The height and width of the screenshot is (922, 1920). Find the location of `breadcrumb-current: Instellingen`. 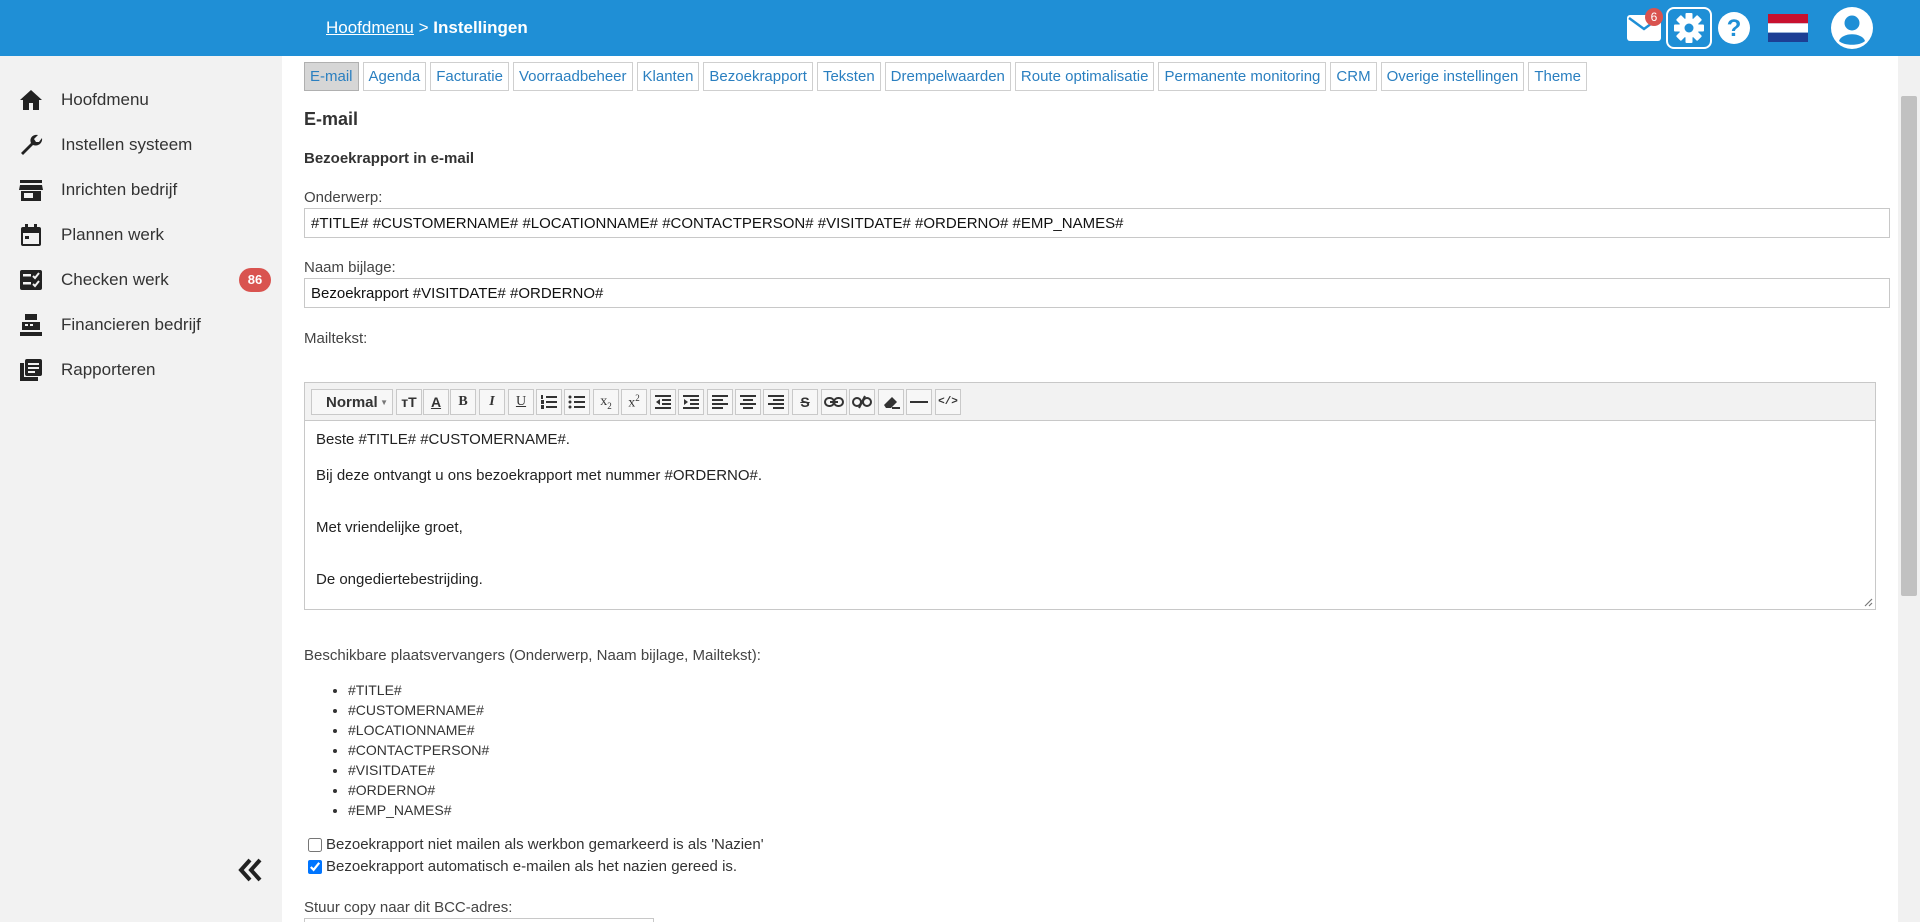

breadcrumb-current: Instellingen is located at coordinates (480, 27).